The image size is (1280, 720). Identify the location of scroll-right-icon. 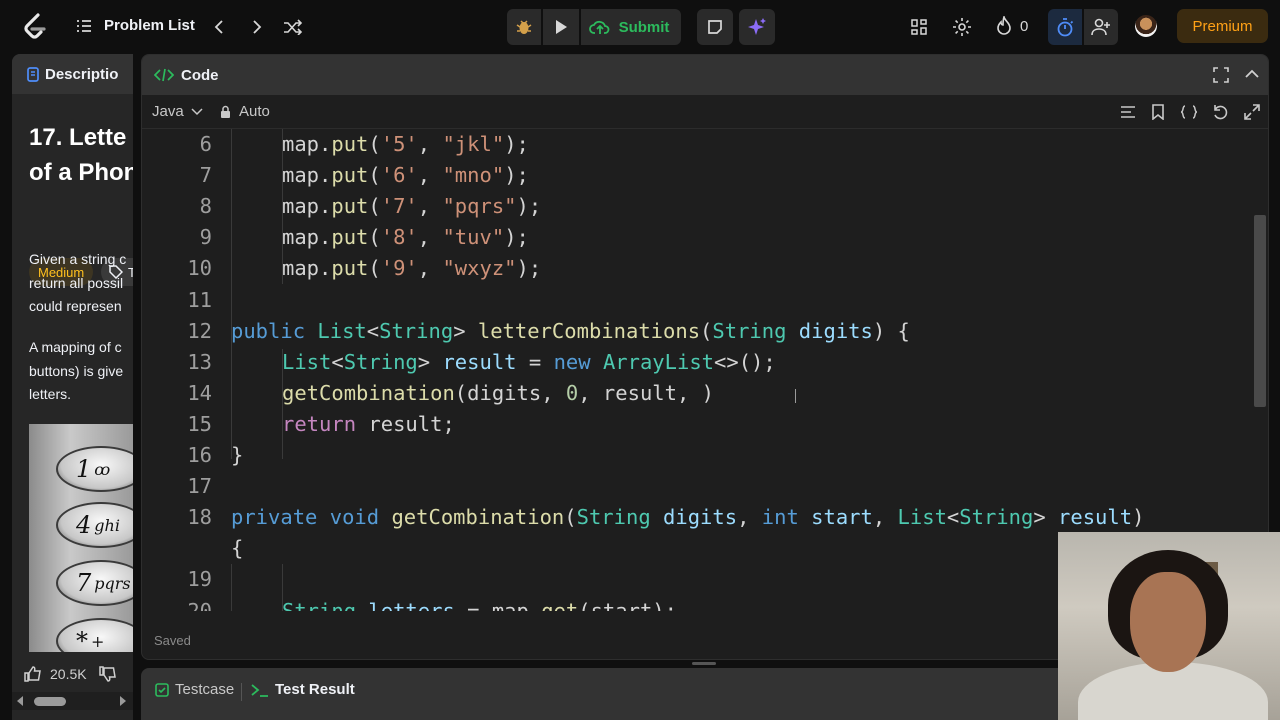
(123, 701).